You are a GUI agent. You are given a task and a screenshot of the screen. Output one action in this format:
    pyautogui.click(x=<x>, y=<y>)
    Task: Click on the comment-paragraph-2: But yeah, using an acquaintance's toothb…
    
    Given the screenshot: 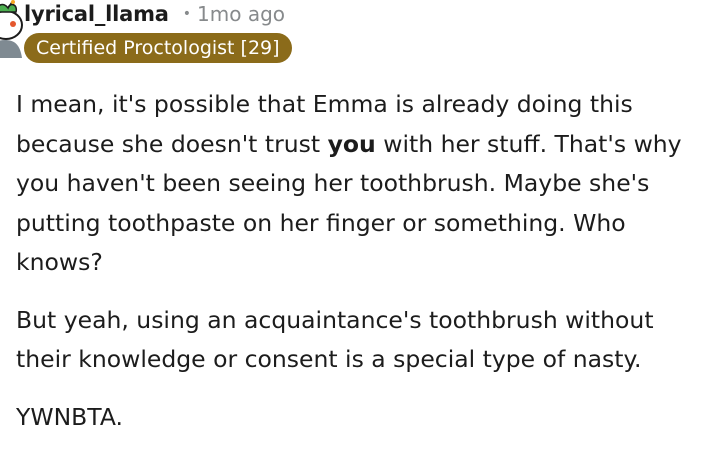 What is the action you would take?
    pyautogui.click(x=335, y=339)
    